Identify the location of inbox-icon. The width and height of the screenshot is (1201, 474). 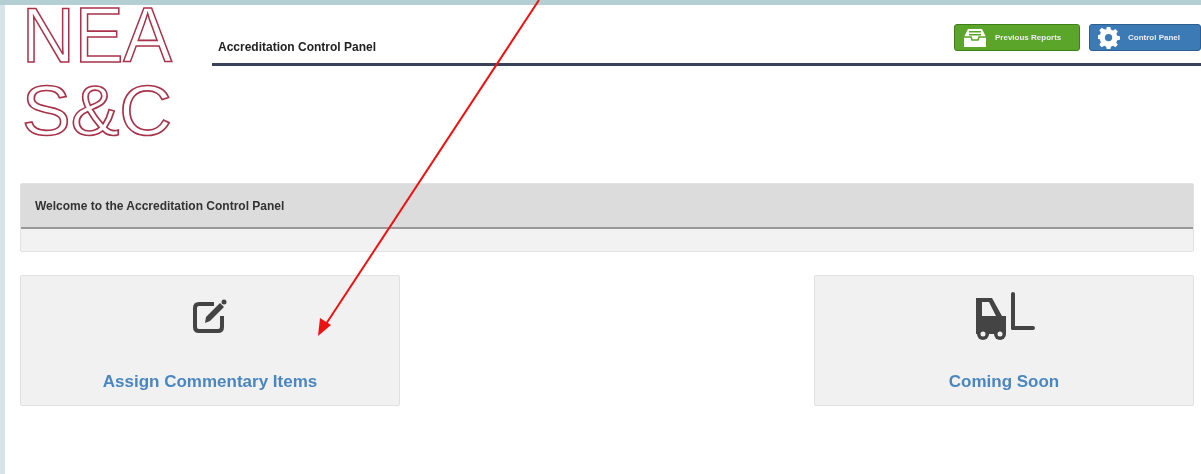
(975, 37).